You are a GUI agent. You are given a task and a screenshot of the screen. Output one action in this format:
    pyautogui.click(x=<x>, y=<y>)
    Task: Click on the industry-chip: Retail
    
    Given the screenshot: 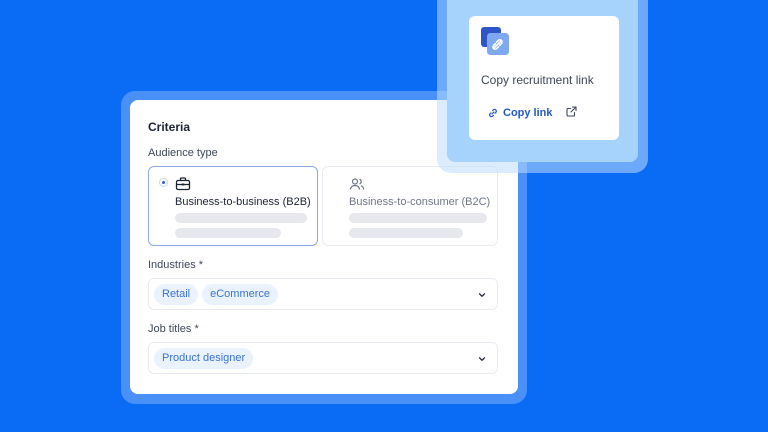 What is the action you would take?
    pyautogui.click(x=176, y=294)
    